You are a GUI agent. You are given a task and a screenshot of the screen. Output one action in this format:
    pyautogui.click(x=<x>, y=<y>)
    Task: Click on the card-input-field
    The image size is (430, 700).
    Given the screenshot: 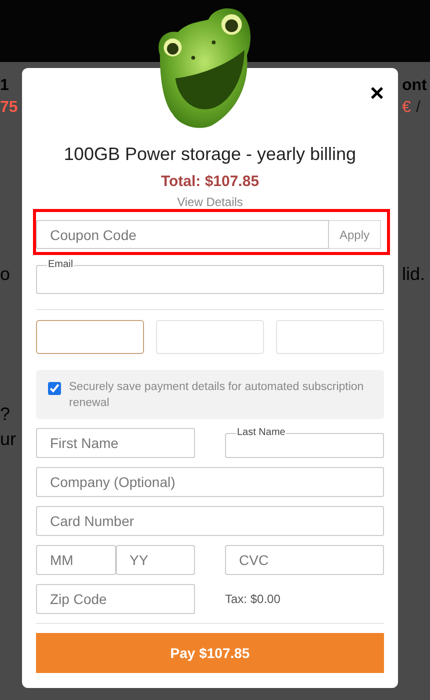 What is the action you would take?
    pyautogui.click(x=90, y=337)
    